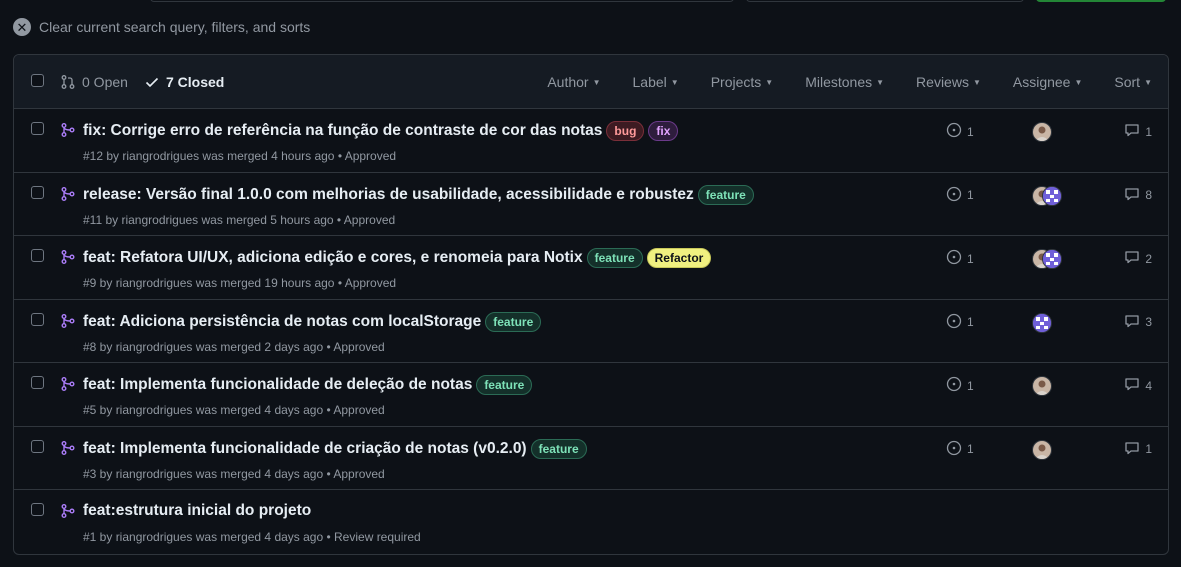 The height and width of the screenshot is (567, 1181). Describe the element at coordinates (195, 82) in the screenshot. I see `closed-count: 7 Closed` at that location.